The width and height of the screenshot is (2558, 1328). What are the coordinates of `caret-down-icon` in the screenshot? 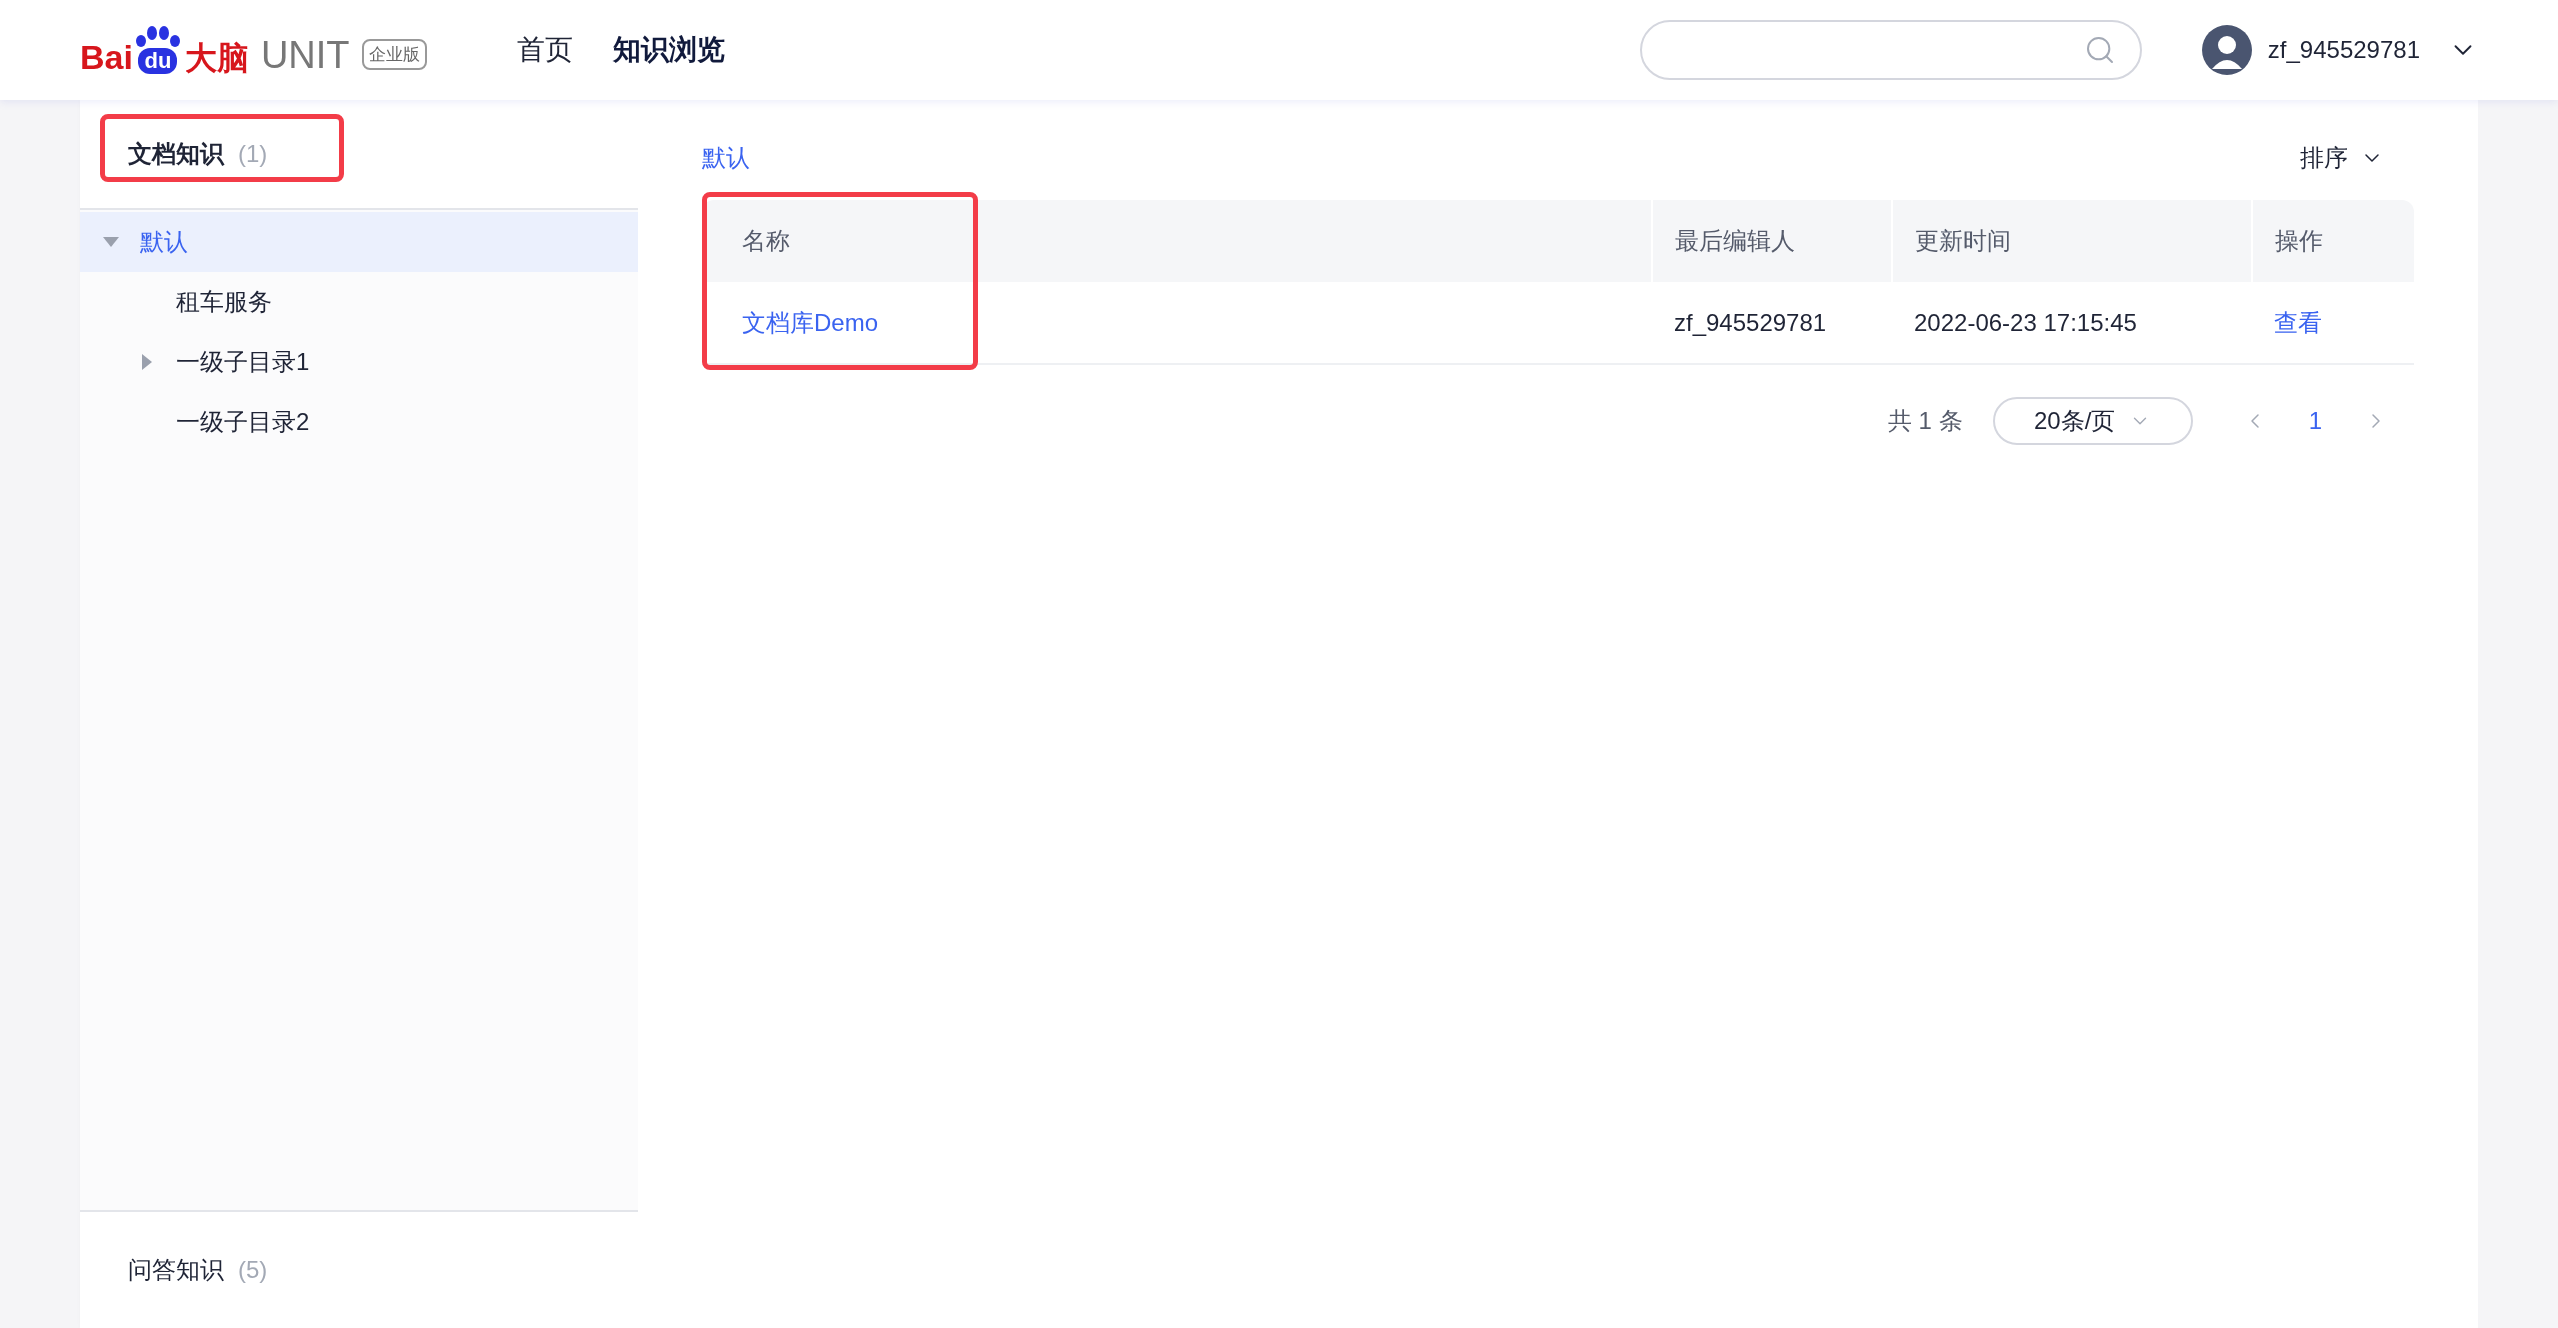 It's located at (111, 242).